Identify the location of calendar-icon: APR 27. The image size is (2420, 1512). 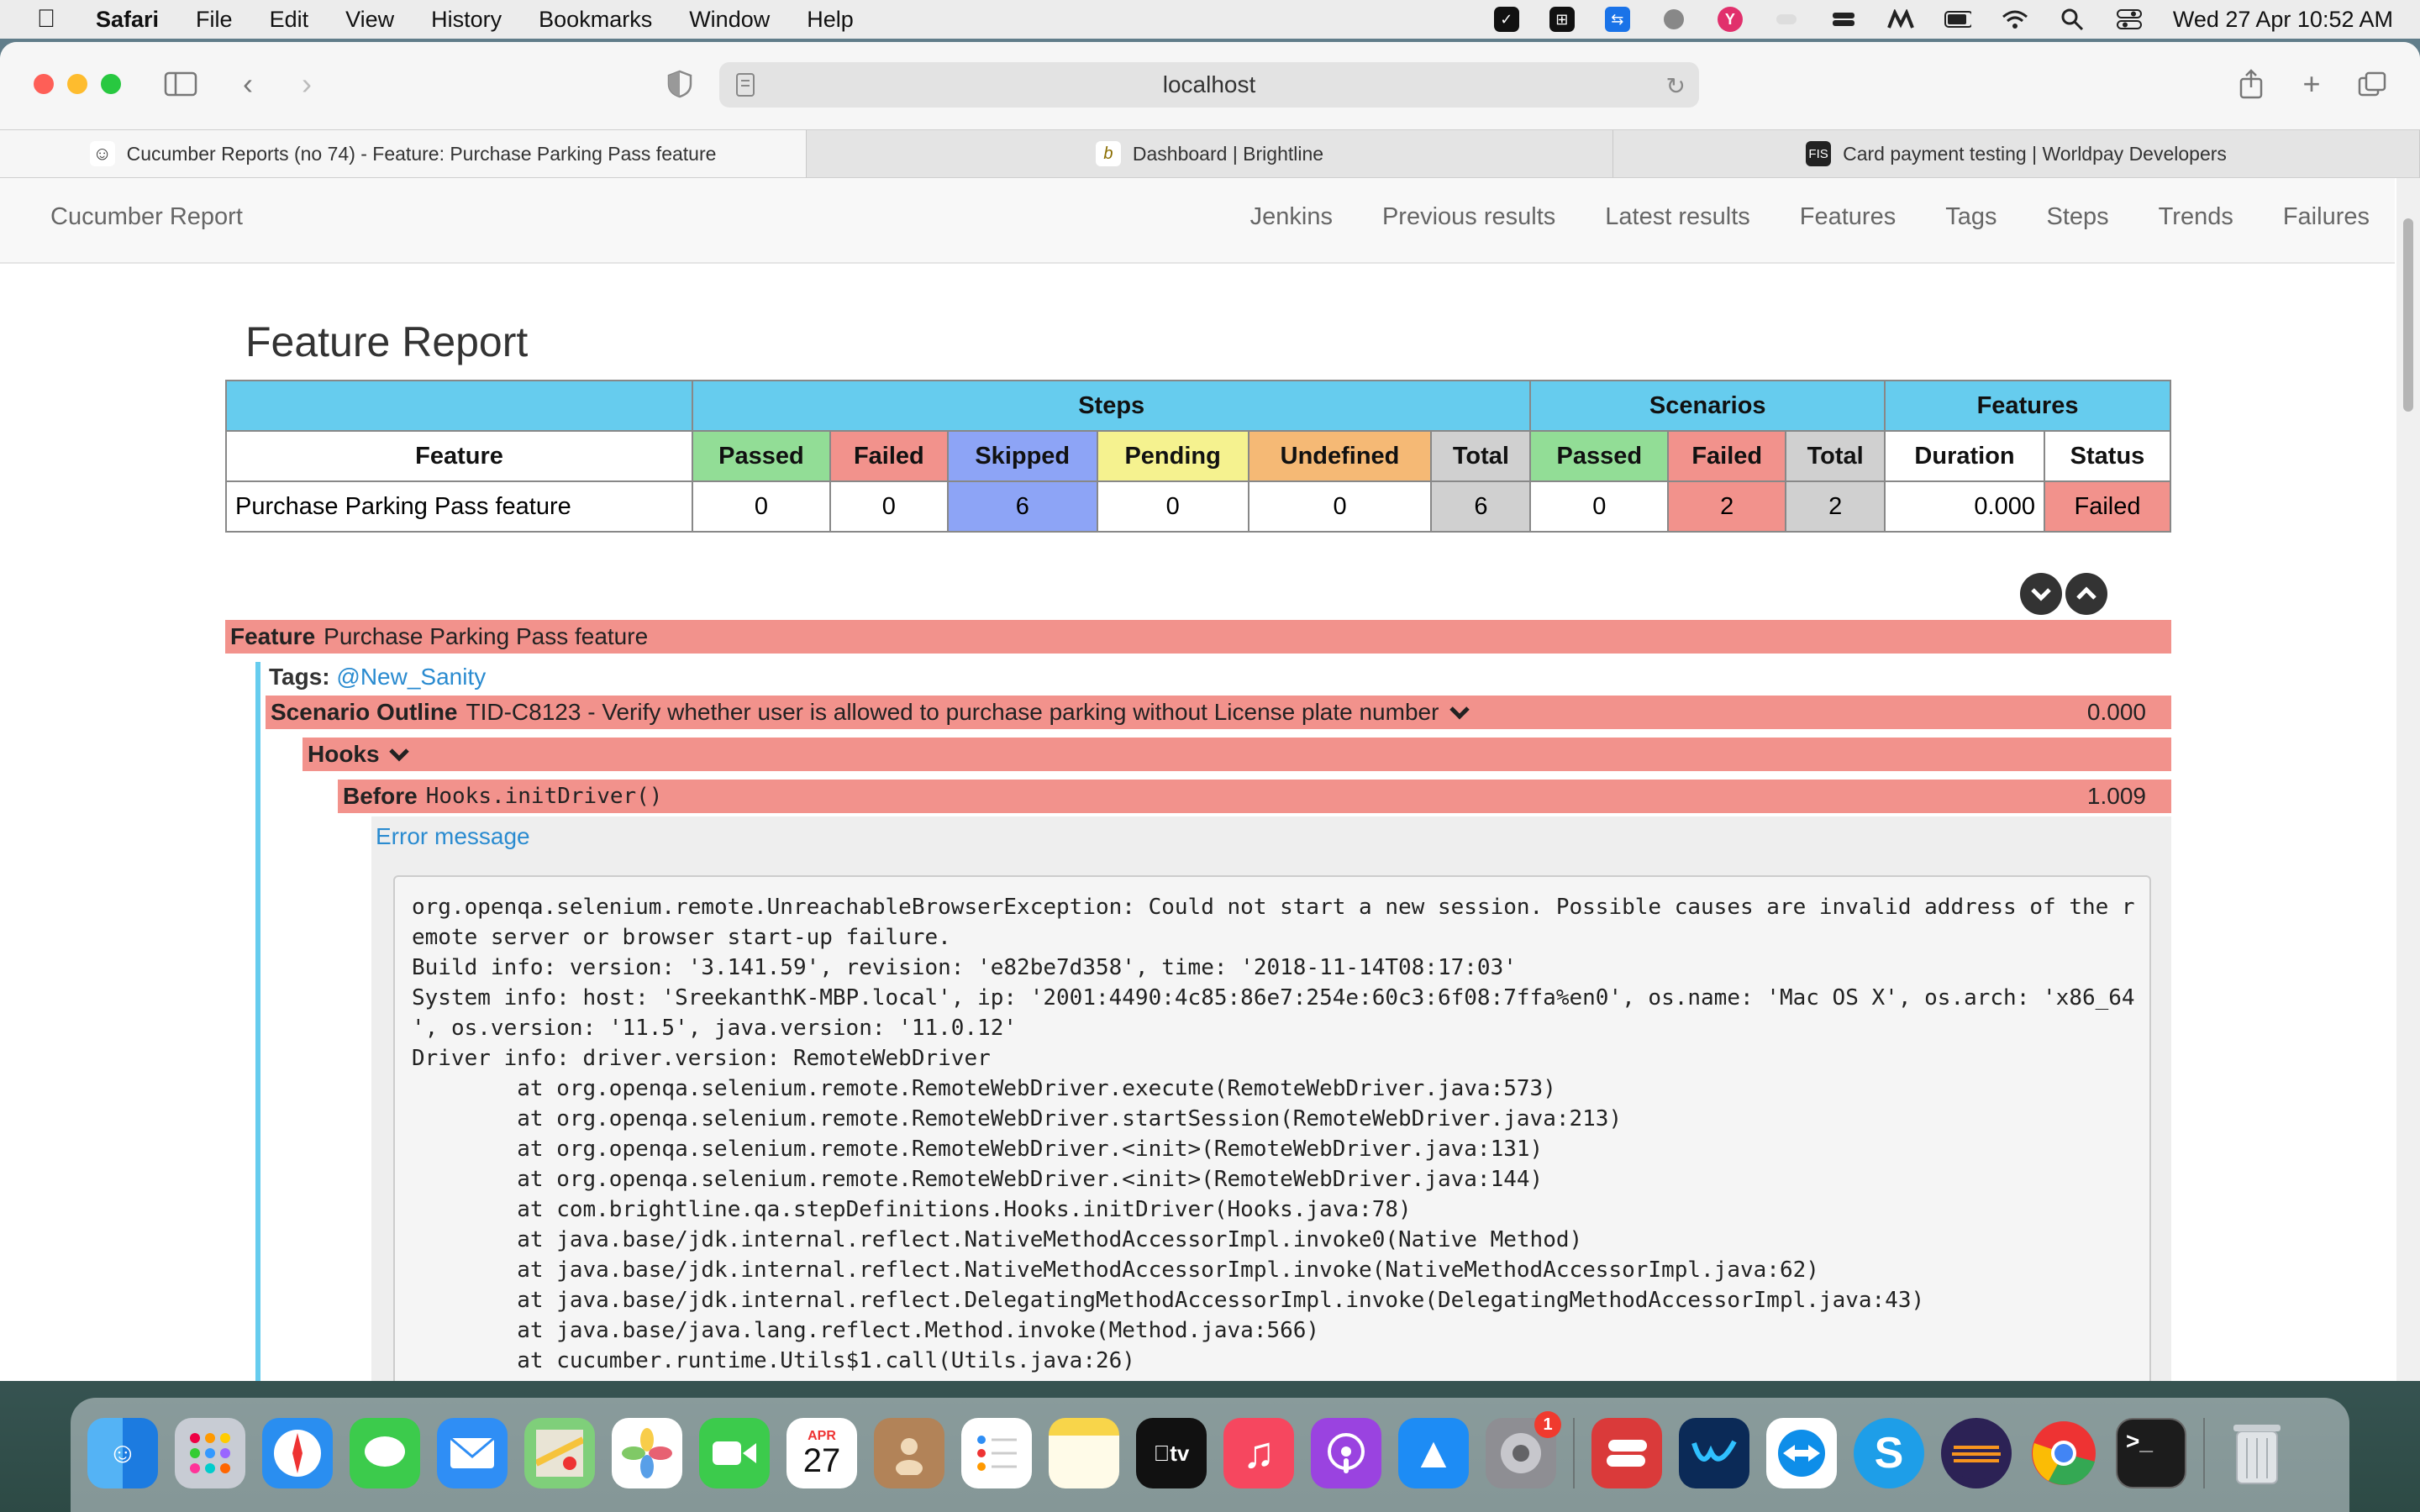
(822, 1453).